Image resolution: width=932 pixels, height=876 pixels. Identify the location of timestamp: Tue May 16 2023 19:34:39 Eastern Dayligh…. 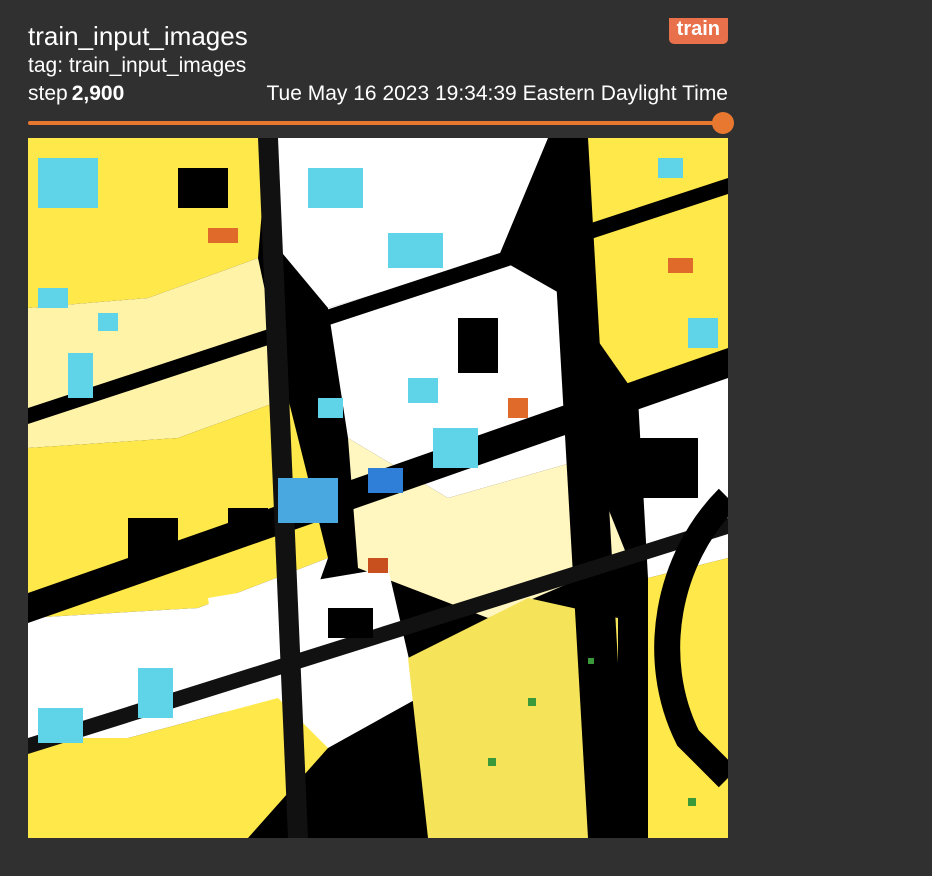
(497, 93).